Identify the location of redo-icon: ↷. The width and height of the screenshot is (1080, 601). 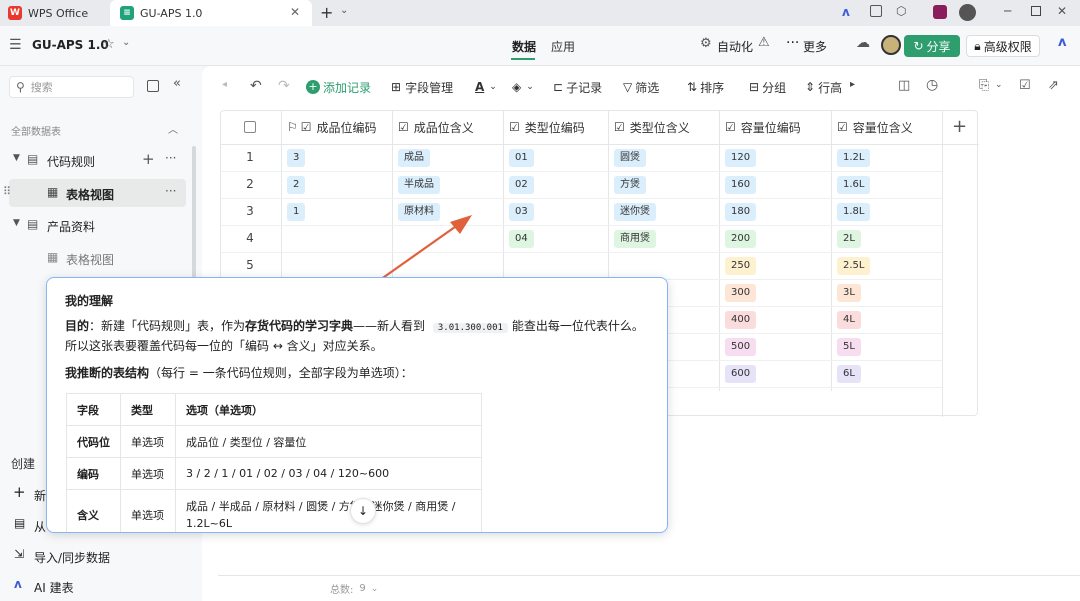
(284, 86).